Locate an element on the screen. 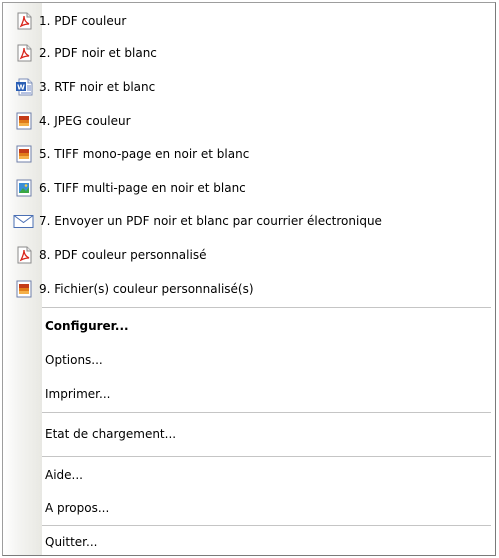 This screenshot has width=499, height=558. menu-item-tiff-single-bw: 5. TIFF mono-page en noir et blanc is located at coordinates (249, 154).